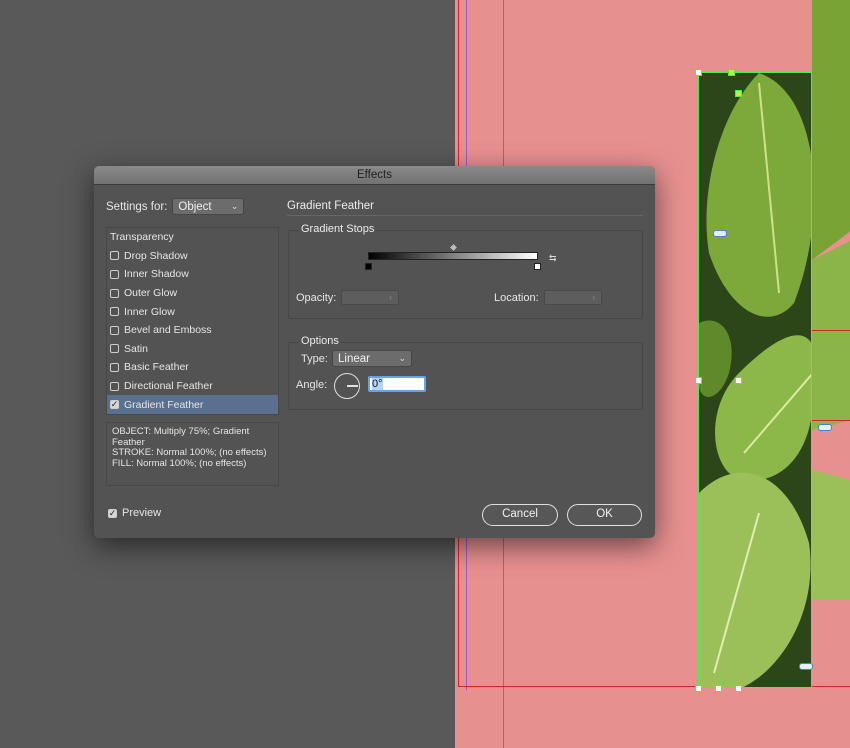 The width and height of the screenshot is (850, 748). What do you see at coordinates (192, 349) in the screenshot?
I see `effect-item-satin: Satin` at bounding box center [192, 349].